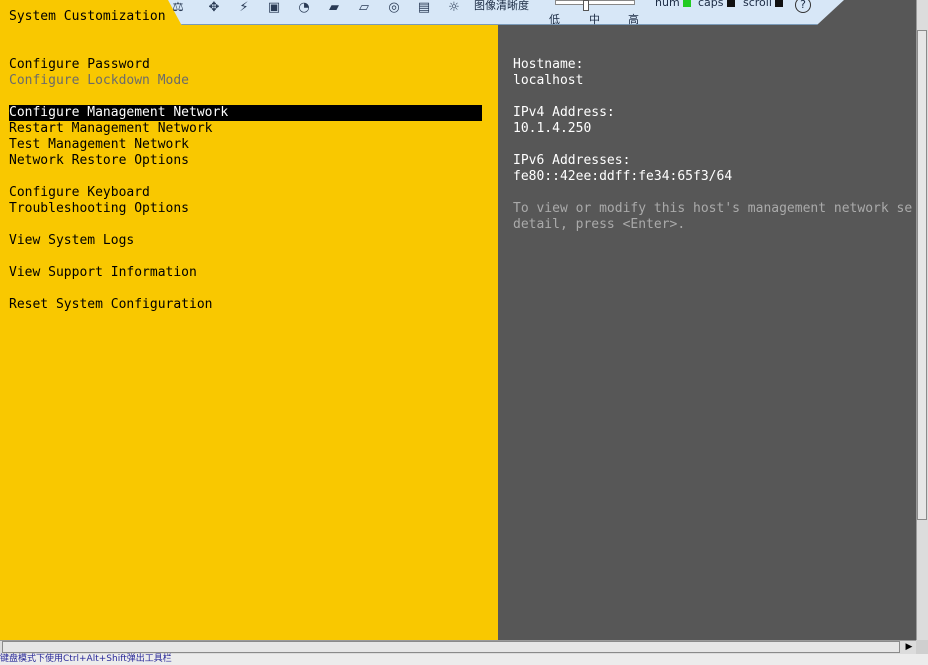 The image size is (928, 665). What do you see at coordinates (178, 8) in the screenshot?
I see `pin-icon: ⚖` at bounding box center [178, 8].